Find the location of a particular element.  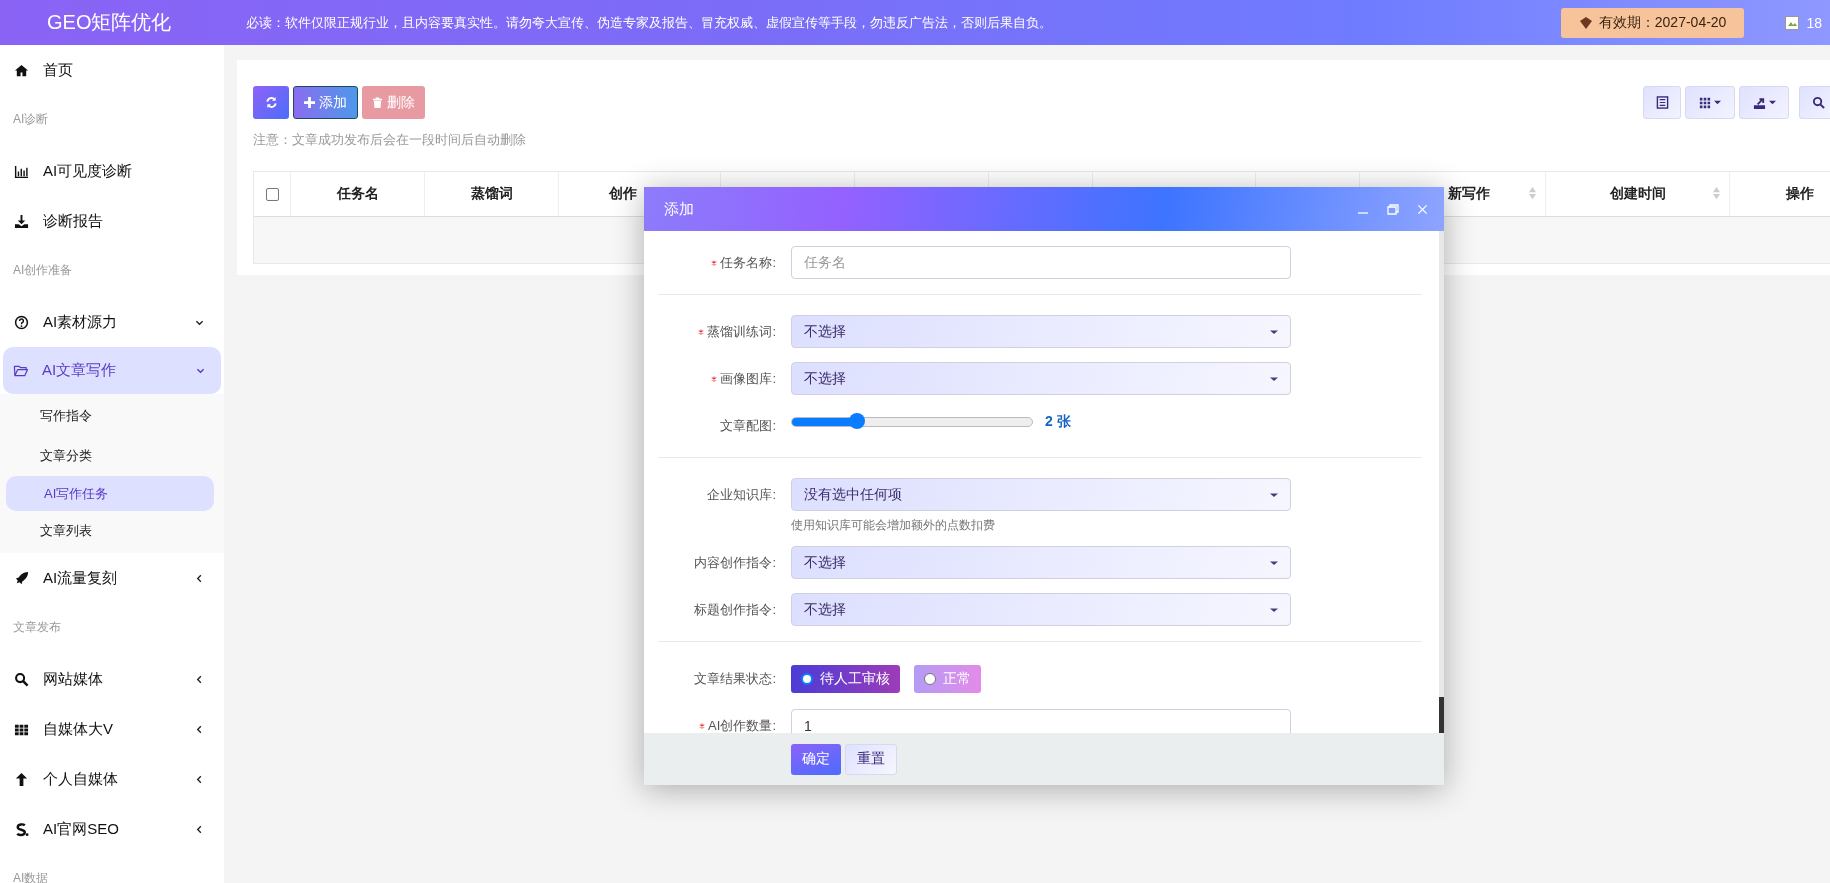

nav-item: 首页 is located at coordinates (112, 70).